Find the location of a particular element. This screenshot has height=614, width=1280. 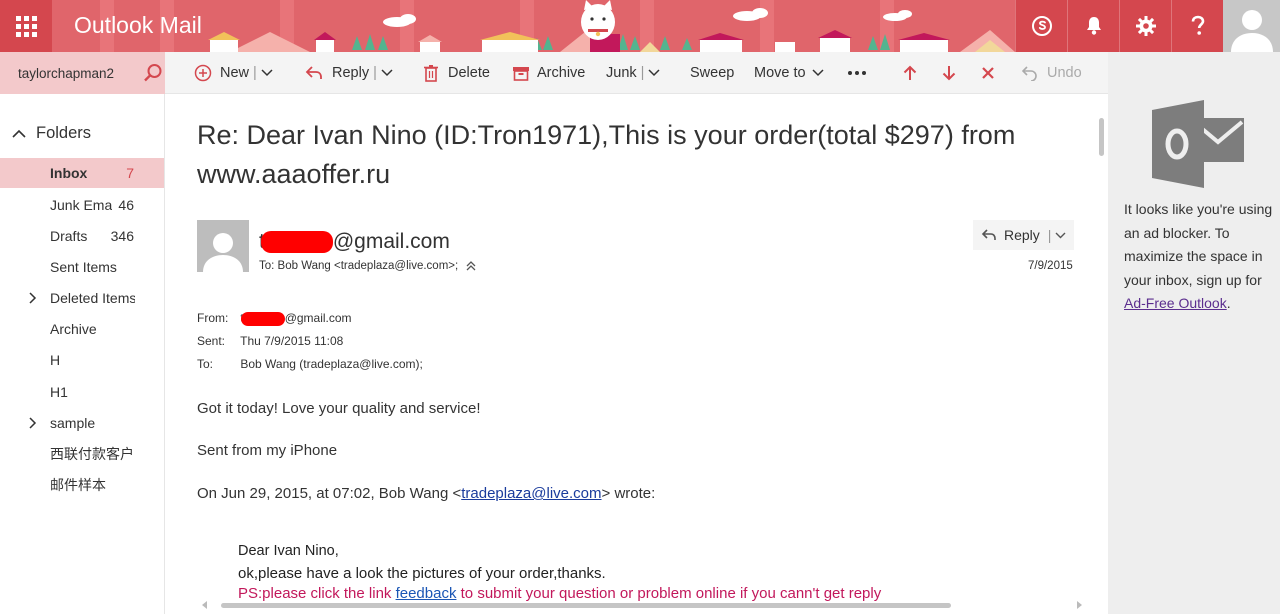

folder-deleted-items: Deleted Items is located at coordinates (82, 298).